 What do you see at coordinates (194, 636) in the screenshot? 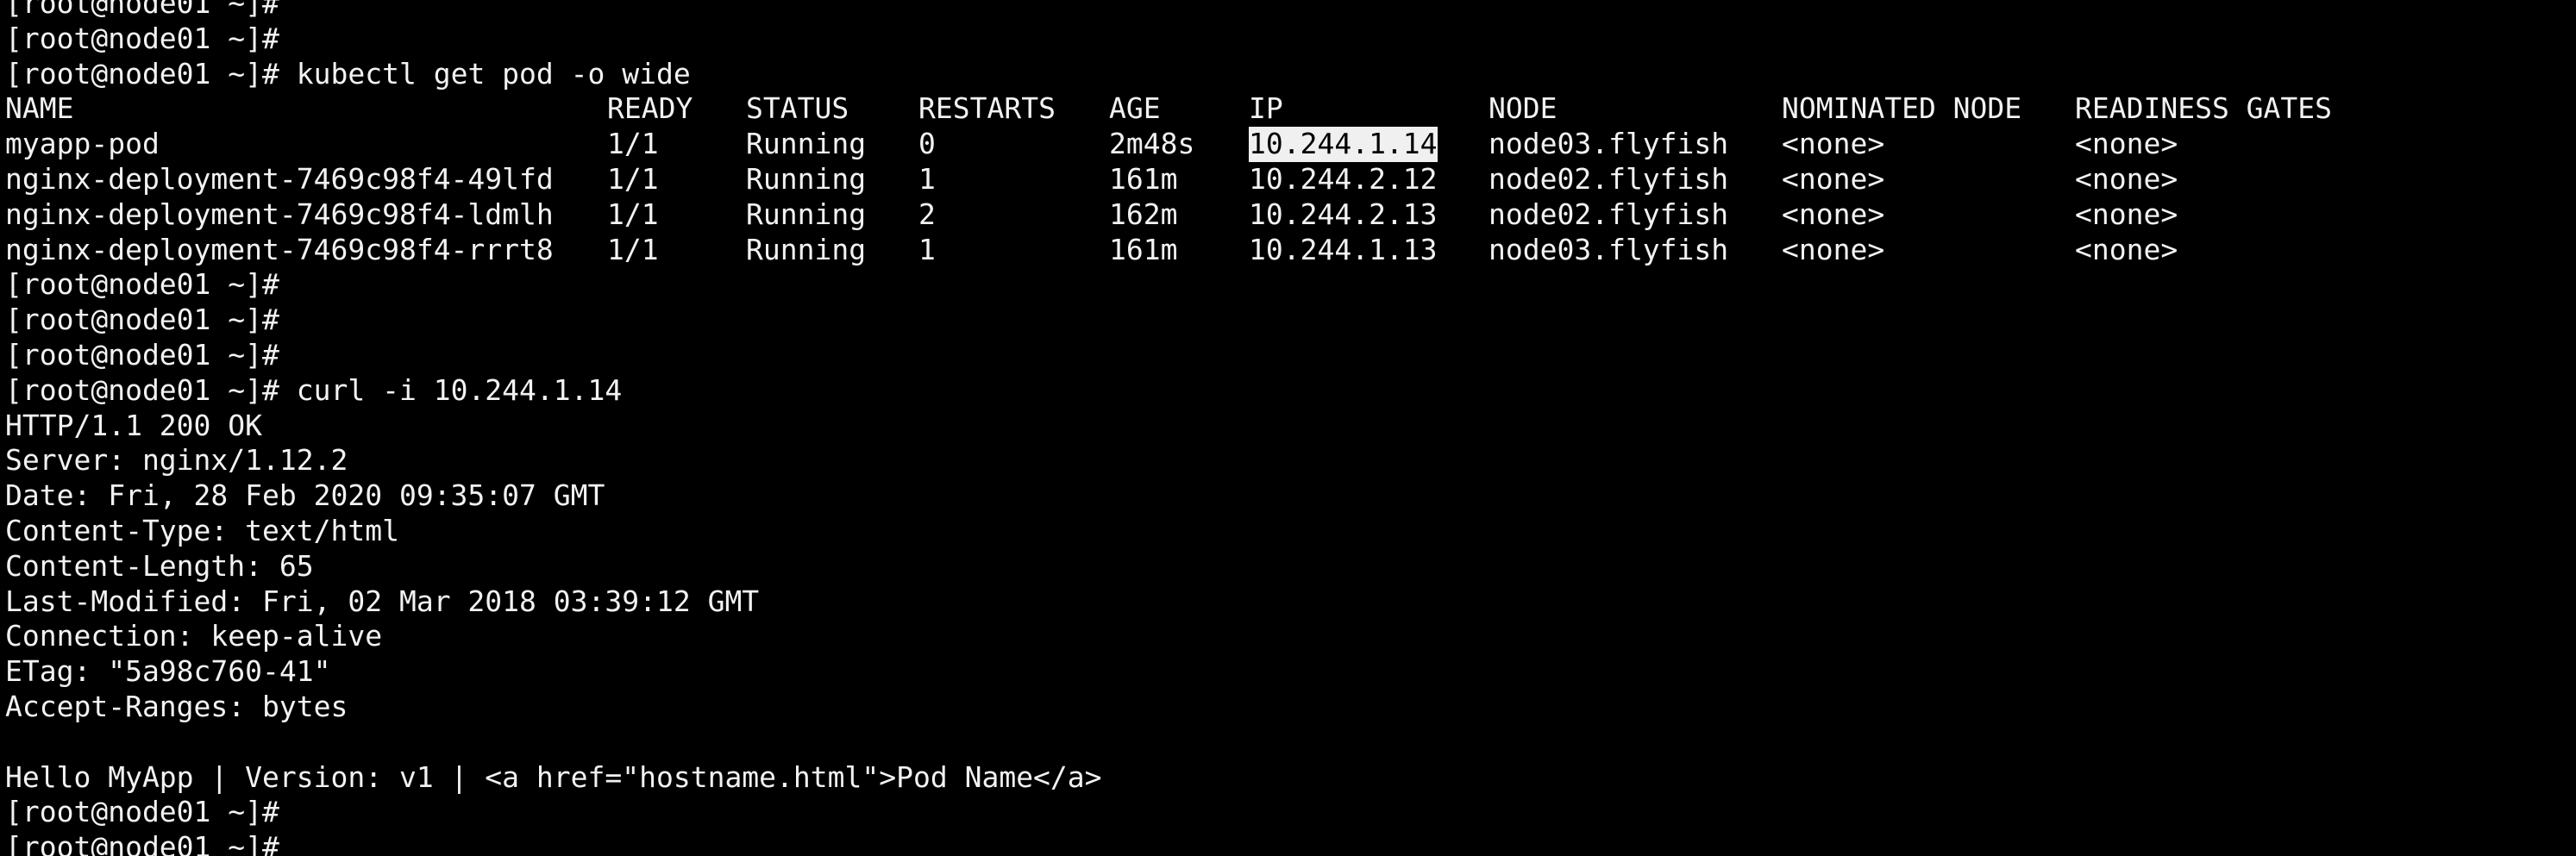
I see `response-line: Connection: keep-alive` at bounding box center [194, 636].